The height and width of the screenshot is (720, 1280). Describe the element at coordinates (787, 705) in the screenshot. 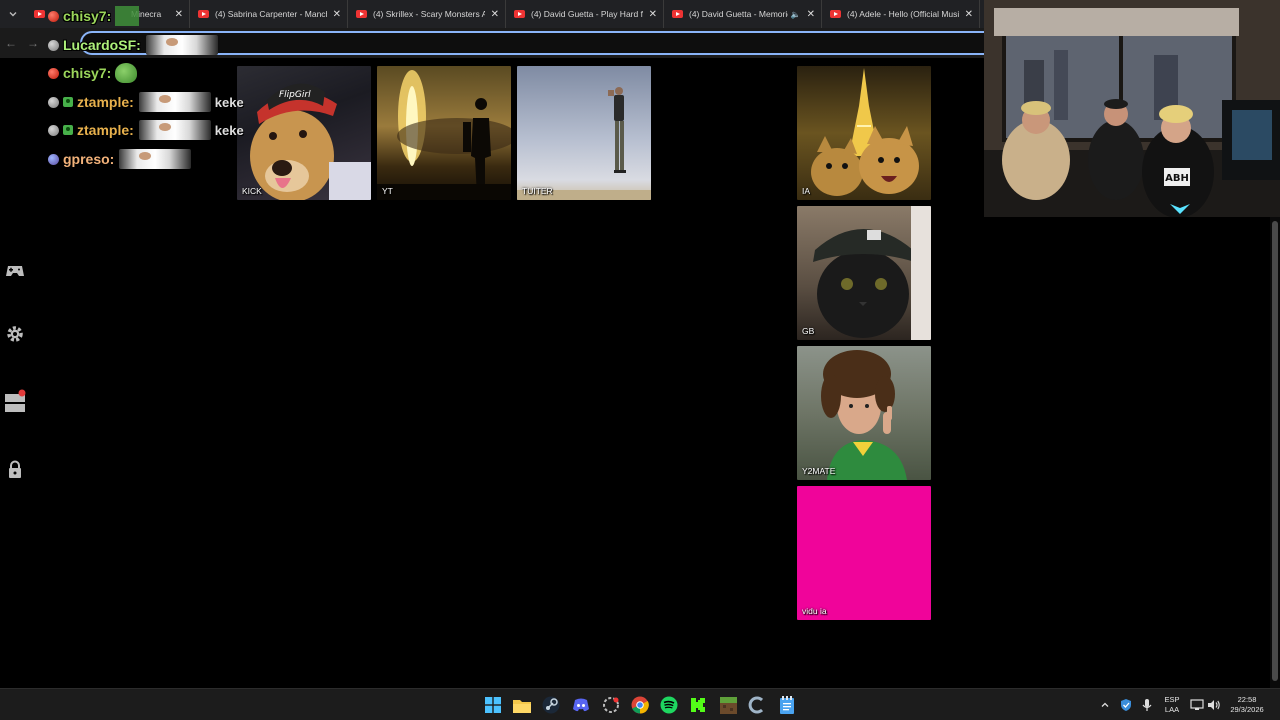

I see `notepad-icon` at that location.